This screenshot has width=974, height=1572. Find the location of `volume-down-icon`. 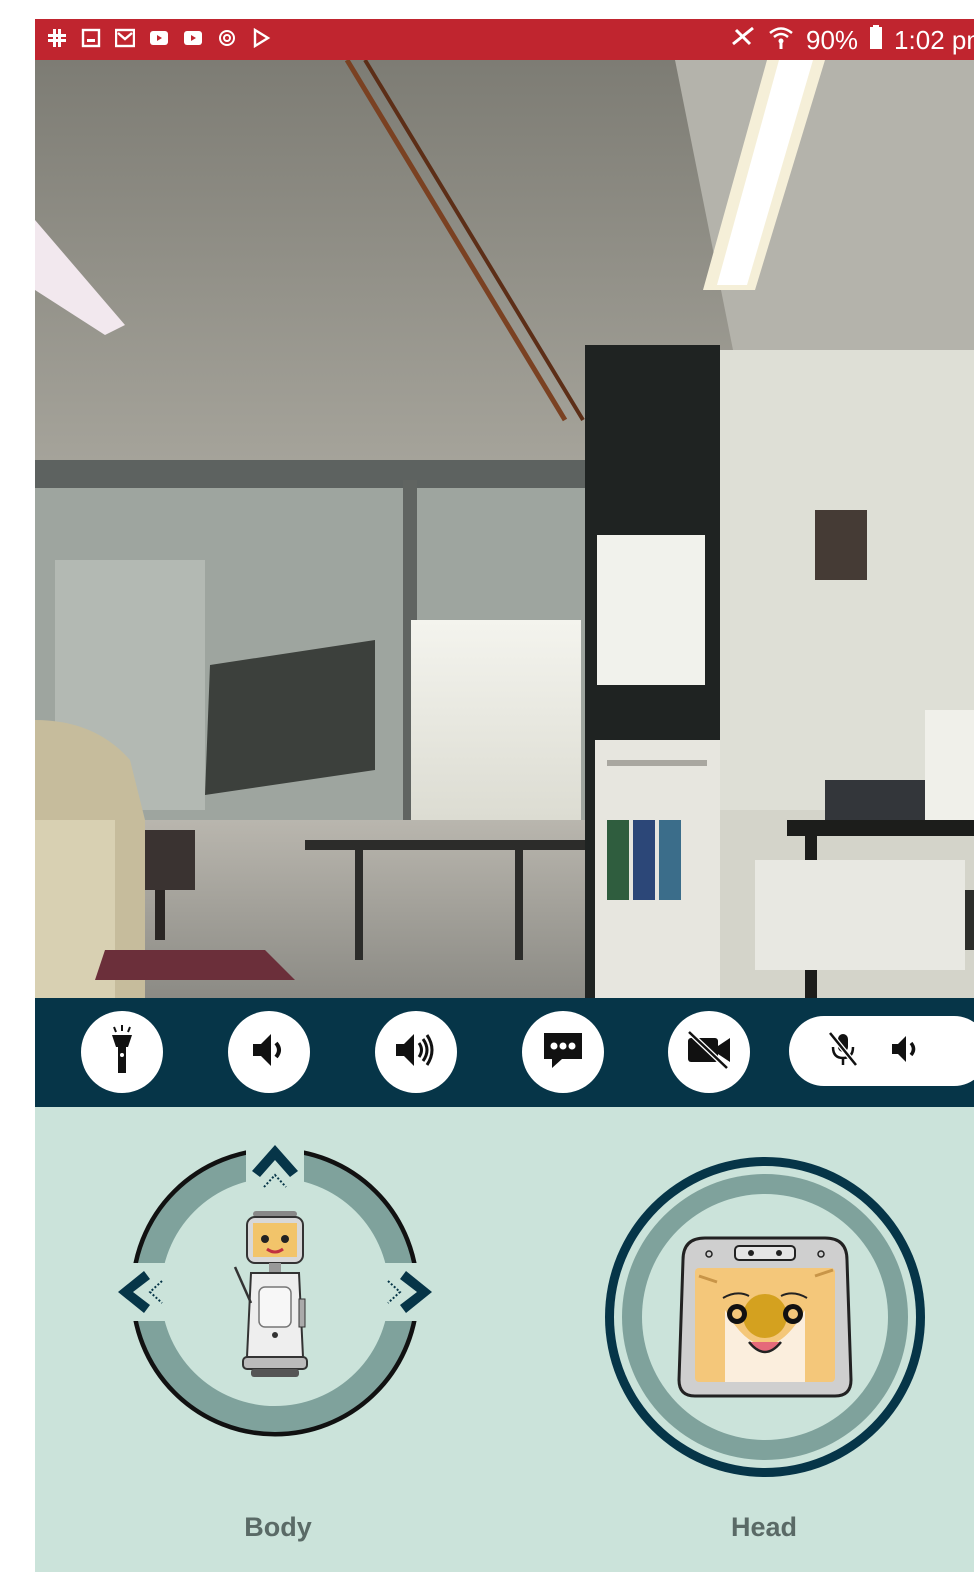

volume-down-icon is located at coordinates (269, 1052).